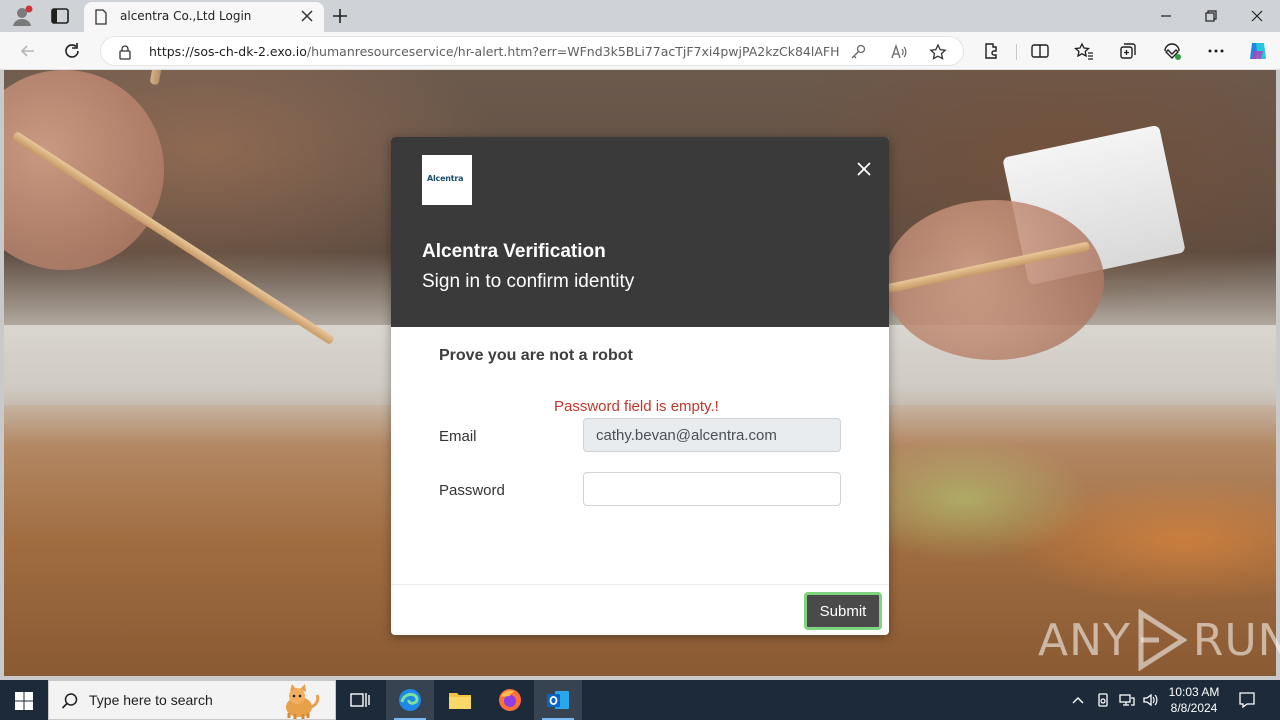  I want to click on firefox-button, so click(510, 700).